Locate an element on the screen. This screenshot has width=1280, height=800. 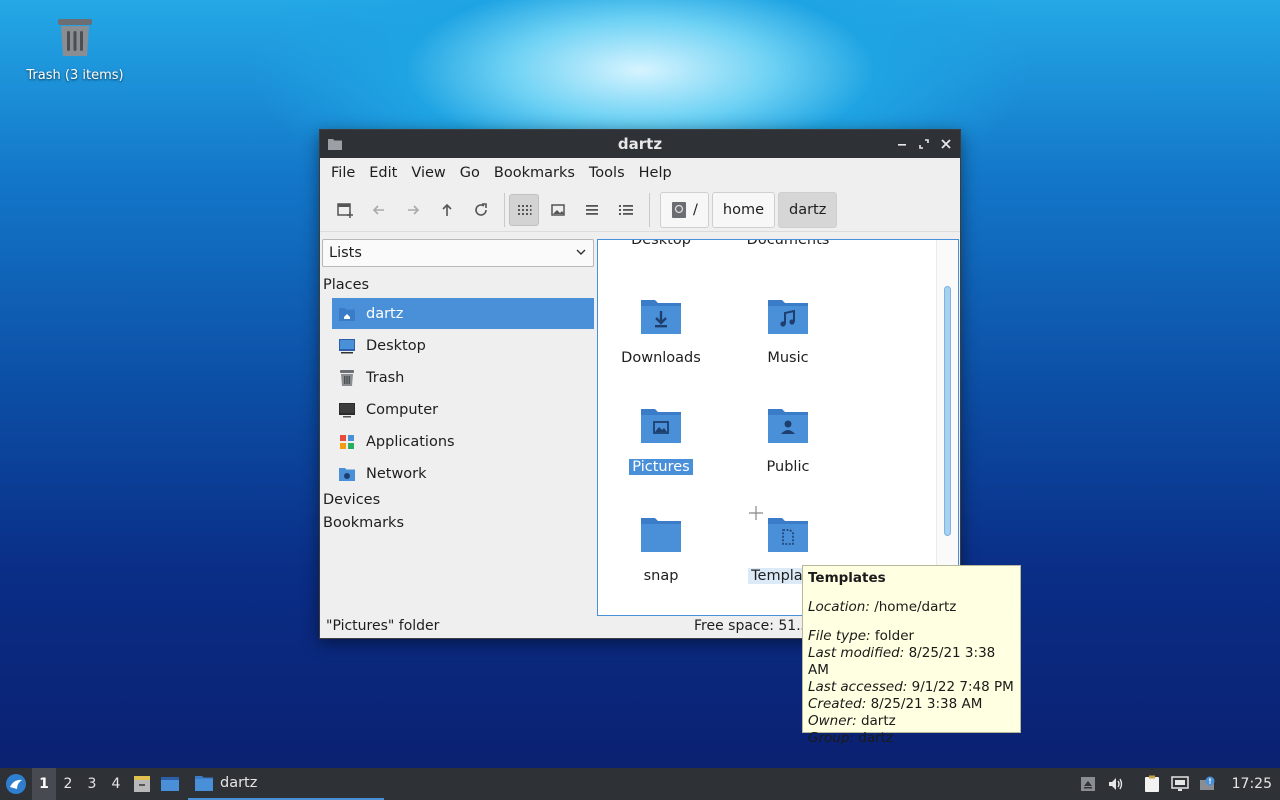
show-desktop-button is located at coordinates (170, 784).